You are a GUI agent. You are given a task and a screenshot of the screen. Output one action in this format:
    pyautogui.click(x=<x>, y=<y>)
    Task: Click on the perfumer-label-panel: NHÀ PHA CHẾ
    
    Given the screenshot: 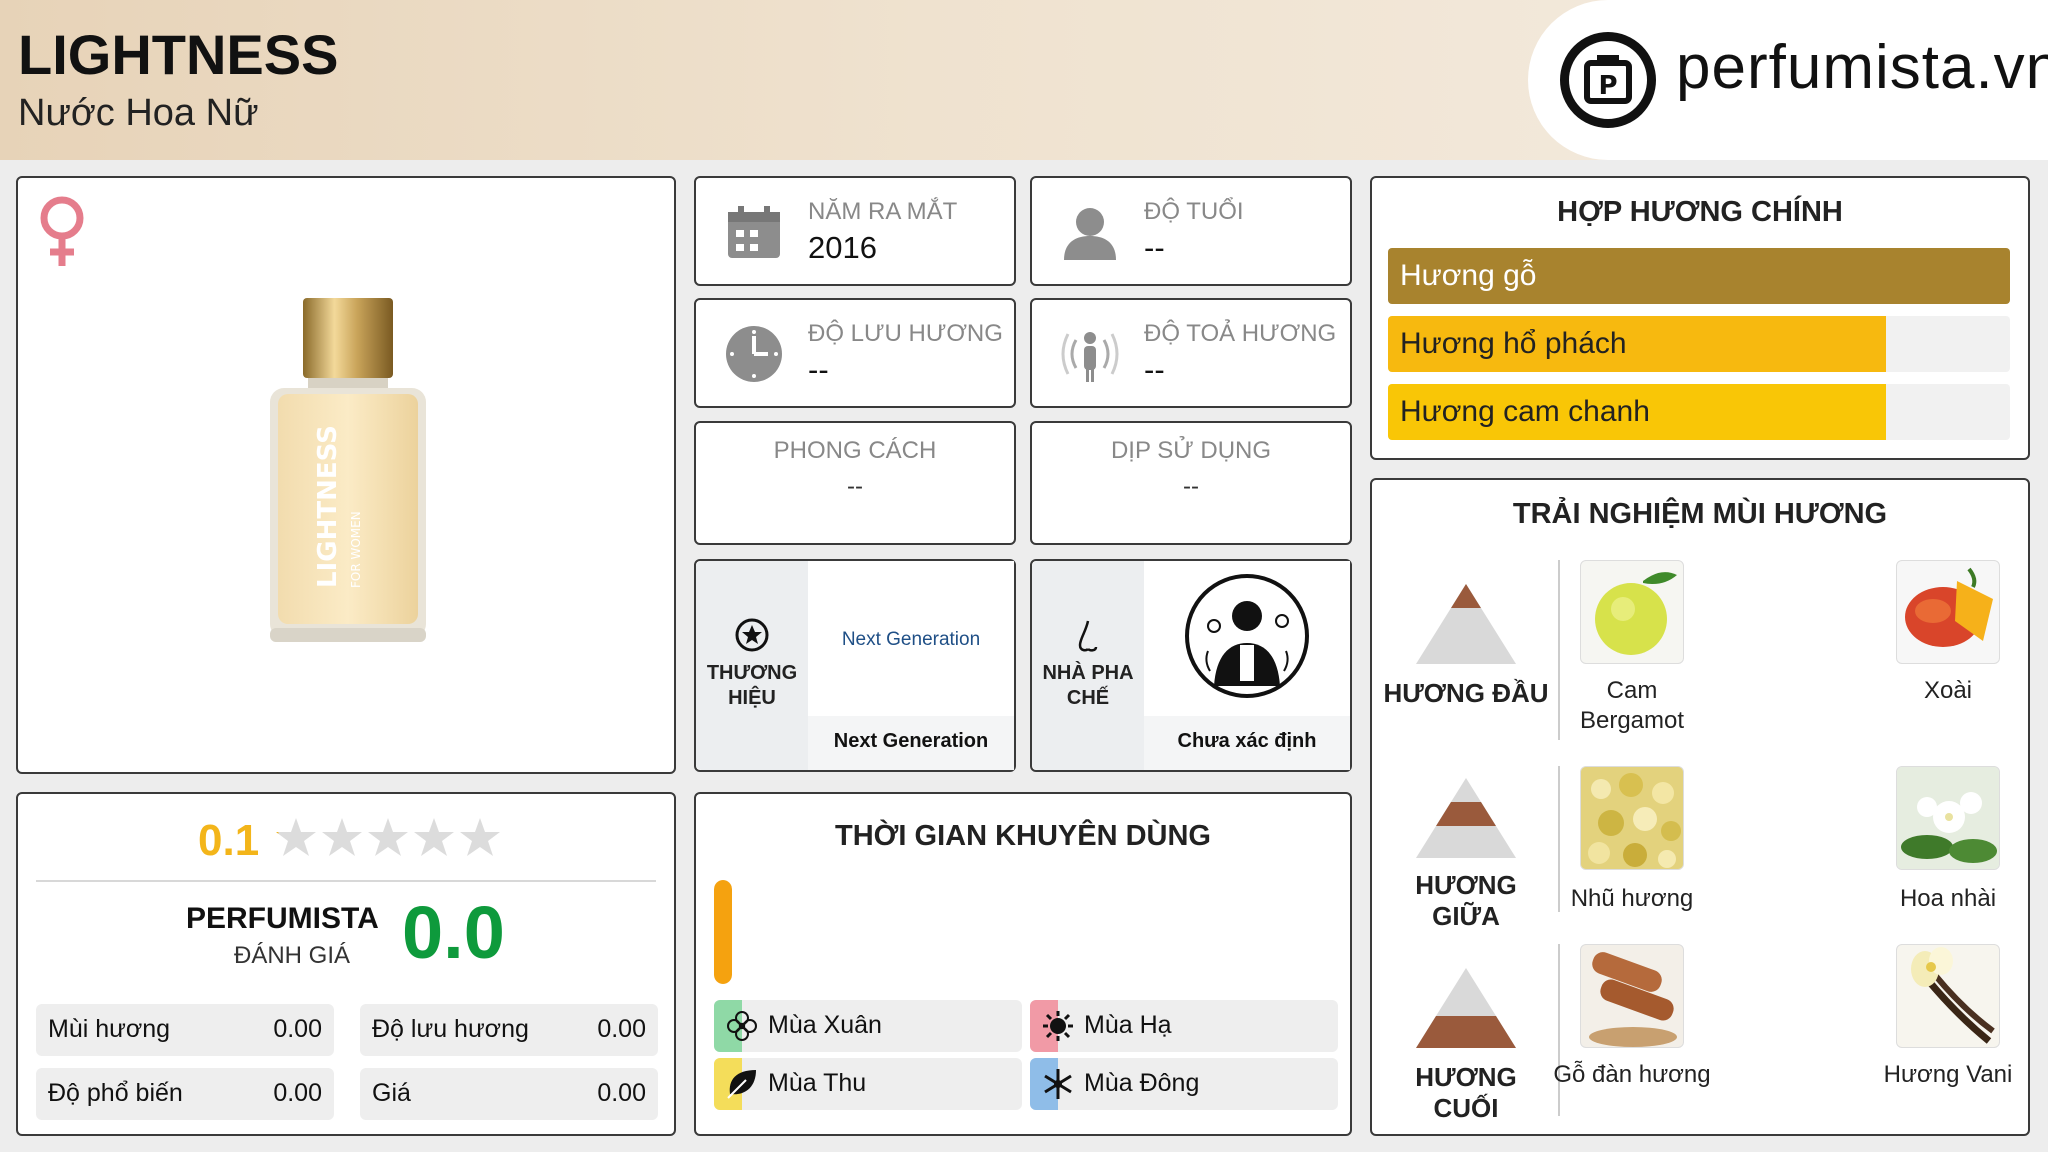 What is the action you would take?
    pyautogui.click(x=1088, y=665)
    